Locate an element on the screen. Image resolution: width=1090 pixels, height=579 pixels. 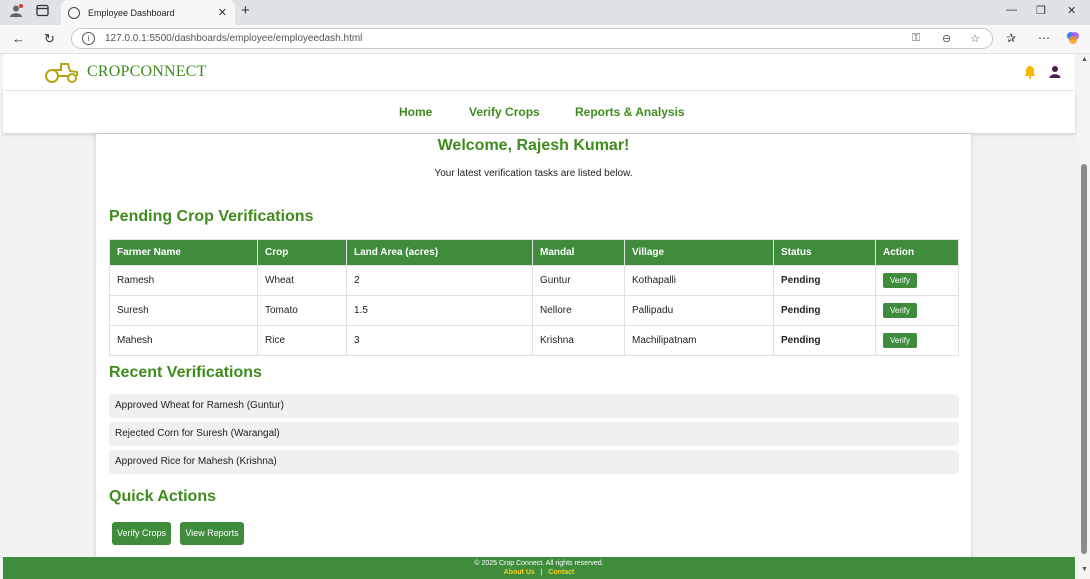
scroll-down-icon: ▼ is located at coordinates (1084, 569).